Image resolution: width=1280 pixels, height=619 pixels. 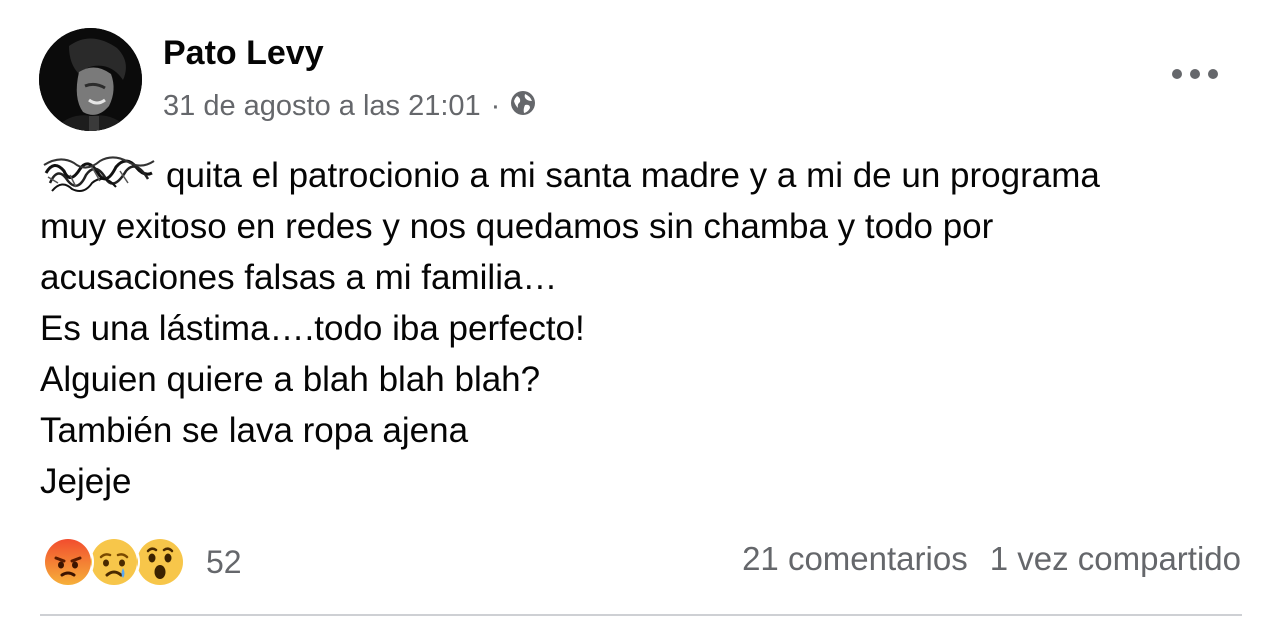 What do you see at coordinates (322, 106) in the screenshot?
I see `post-timestamp: 31 de agosto a las 21:01` at bounding box center [322, 106].